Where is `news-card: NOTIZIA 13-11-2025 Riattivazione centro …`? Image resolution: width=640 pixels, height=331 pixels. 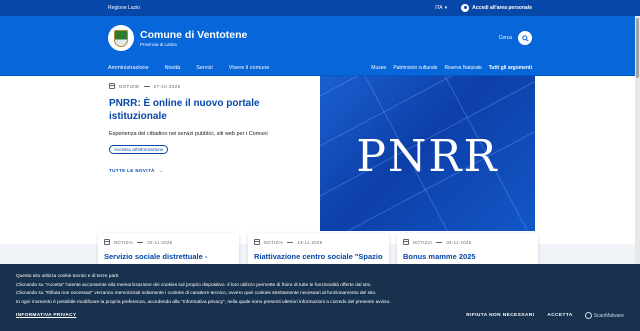
news-card: NOTIZIA 13-11-2025 Riattivazione centro … is located at coordinates (318, 249).